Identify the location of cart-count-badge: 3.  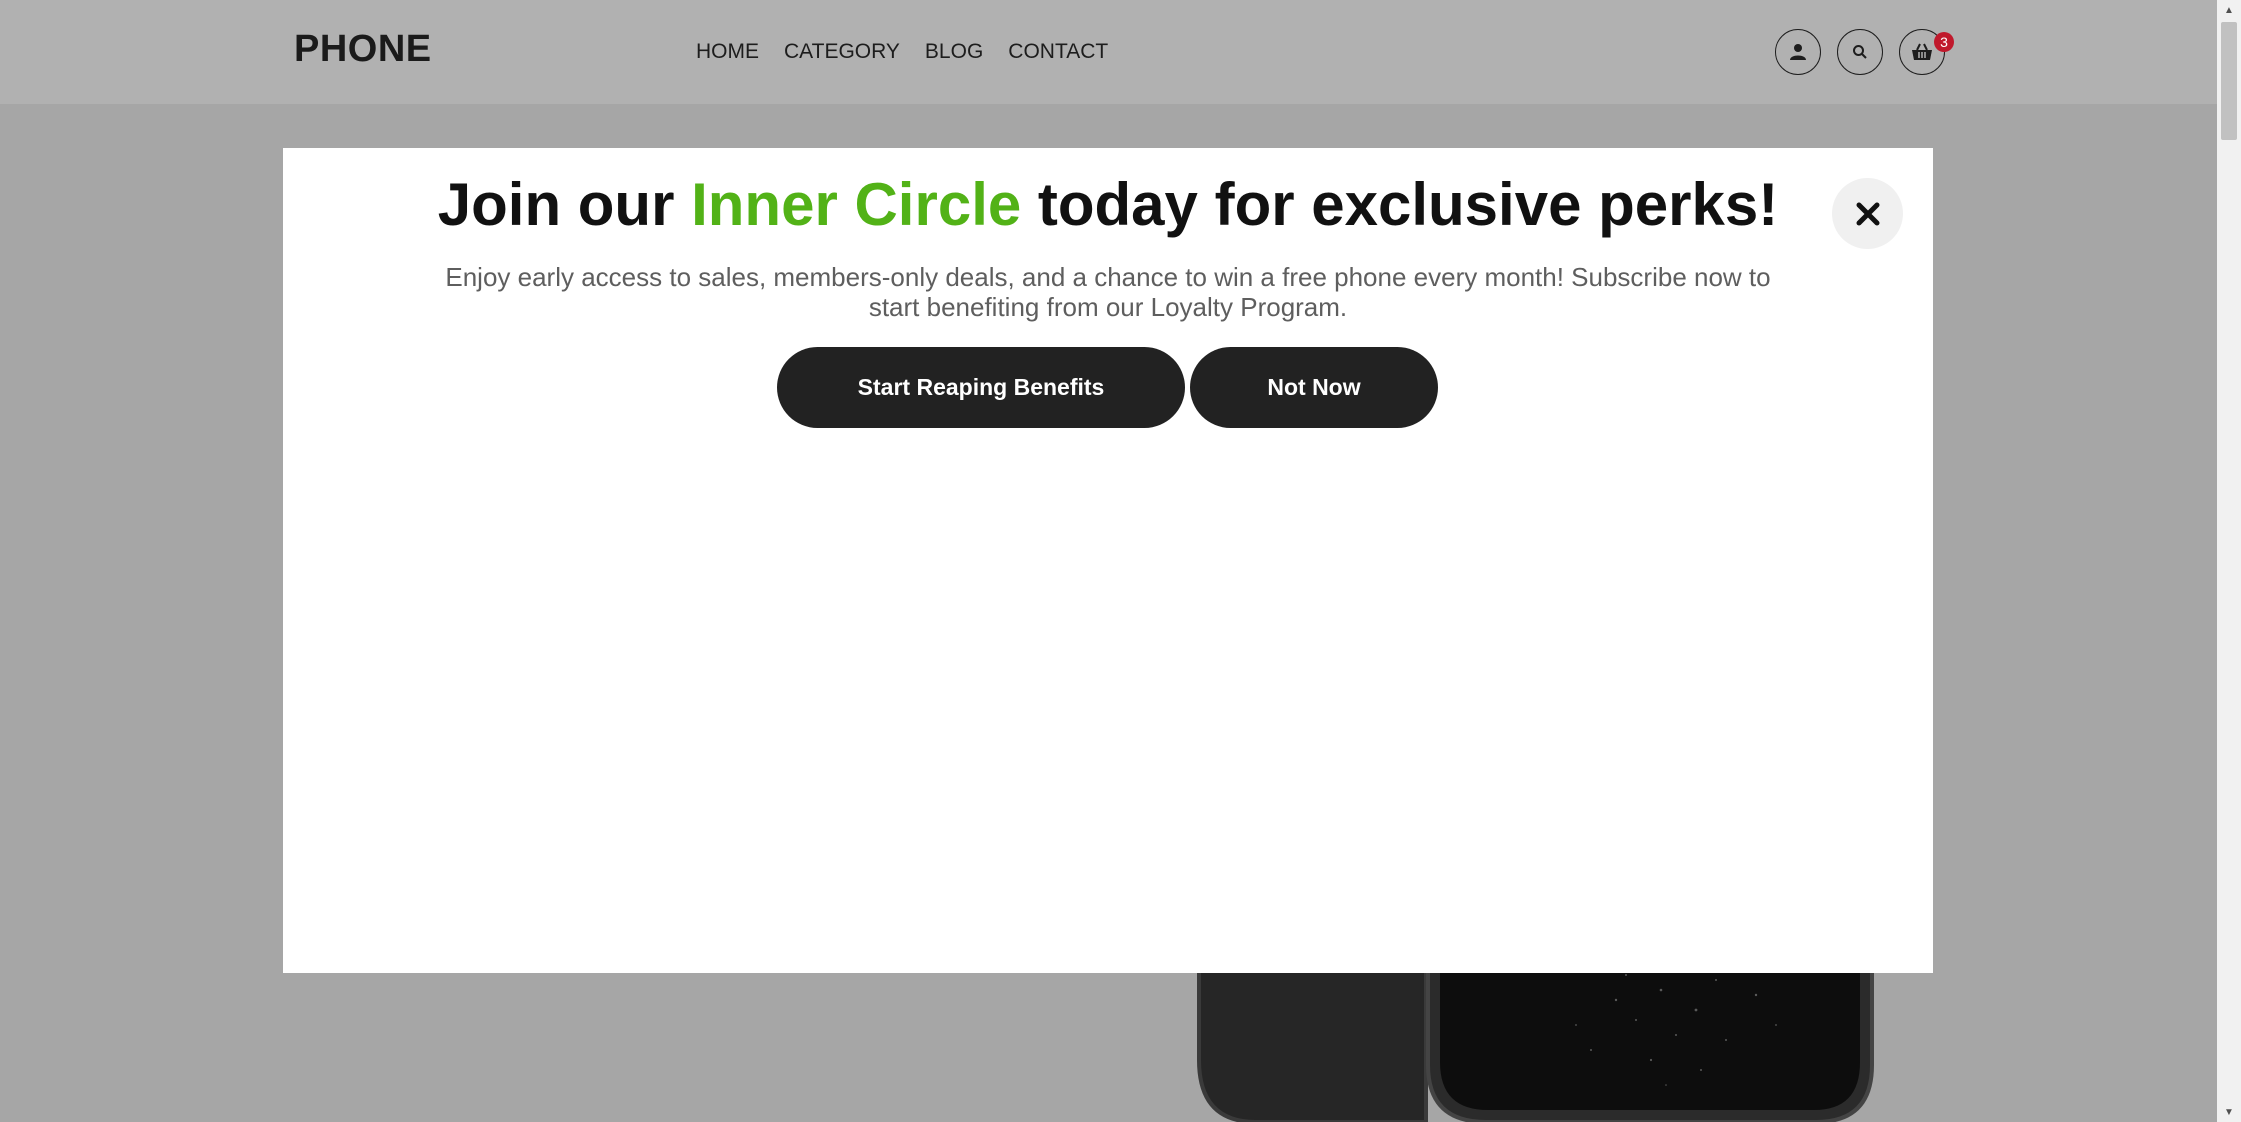
(1944, 42).